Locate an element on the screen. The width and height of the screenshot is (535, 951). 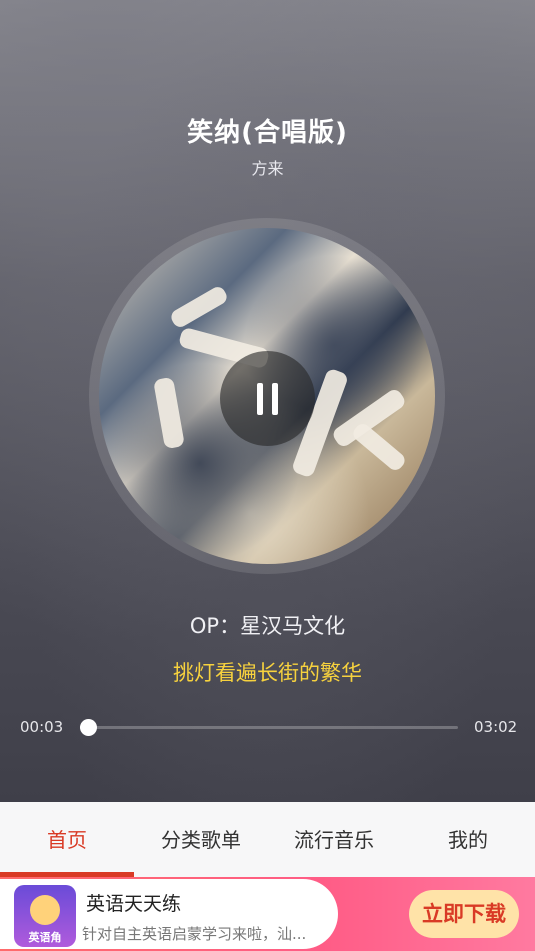
tab-pop-music: 流行音乐 is located at coordinates (334, 838).